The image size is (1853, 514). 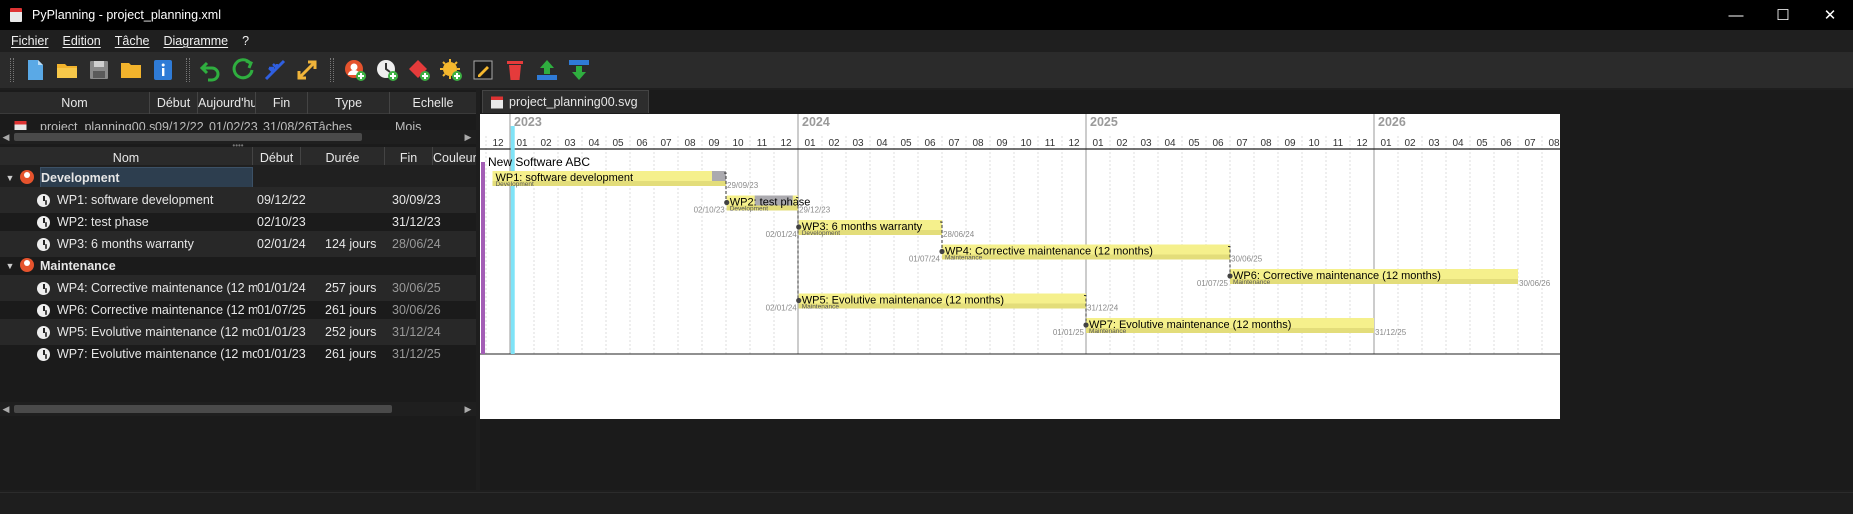 I want to click on add-task-button, so click(x=387, y=70).